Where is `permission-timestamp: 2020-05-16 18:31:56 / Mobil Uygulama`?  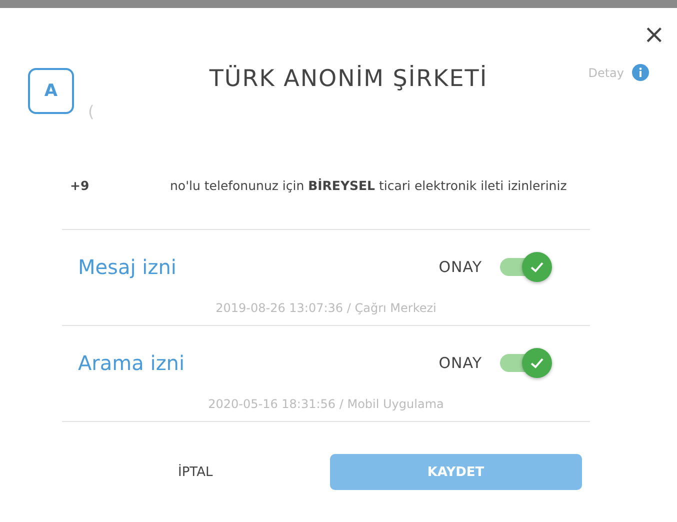 permission-timestamp: 2020-05-16 18:31:56 / Mobil Uygulama is located at coordinates (326, 404).